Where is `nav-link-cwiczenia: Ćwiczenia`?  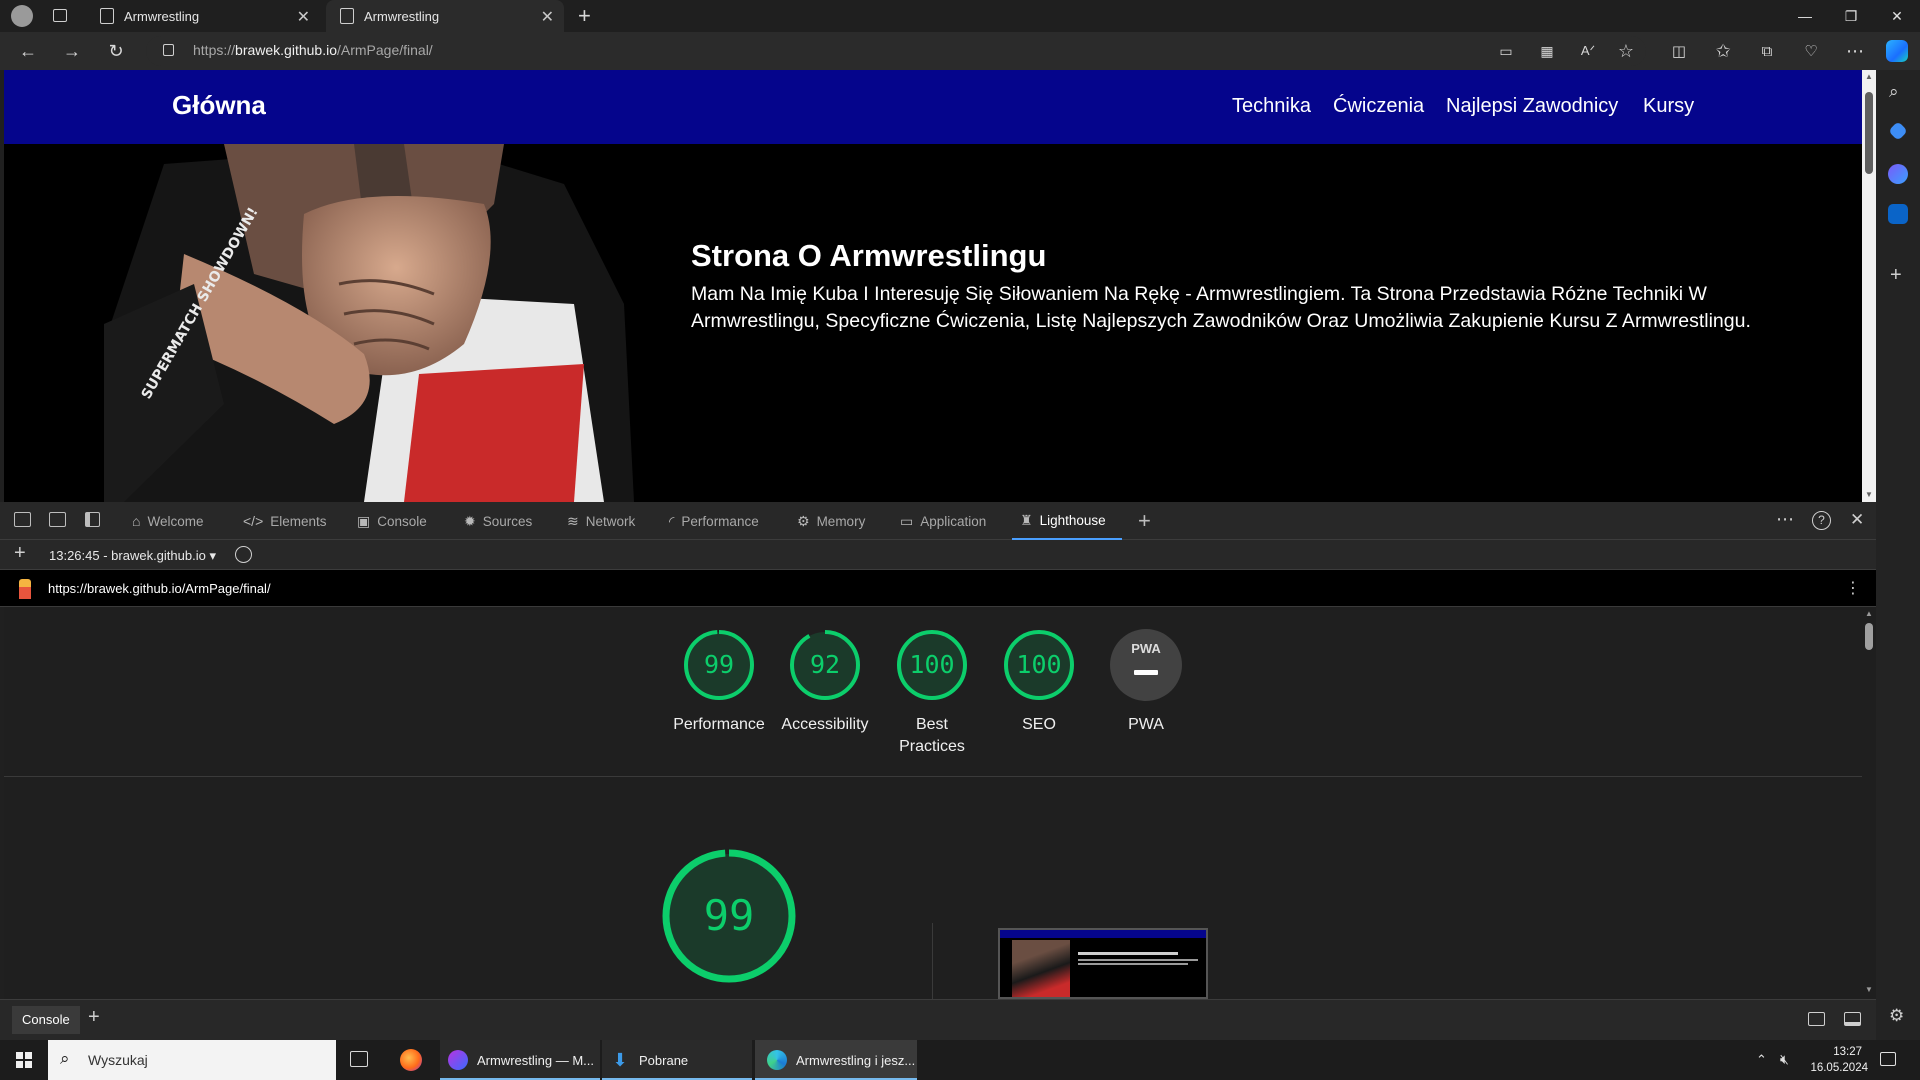 nav-link-cwiczenia: Ćwiczenia is located at coordinates (1378, 106).